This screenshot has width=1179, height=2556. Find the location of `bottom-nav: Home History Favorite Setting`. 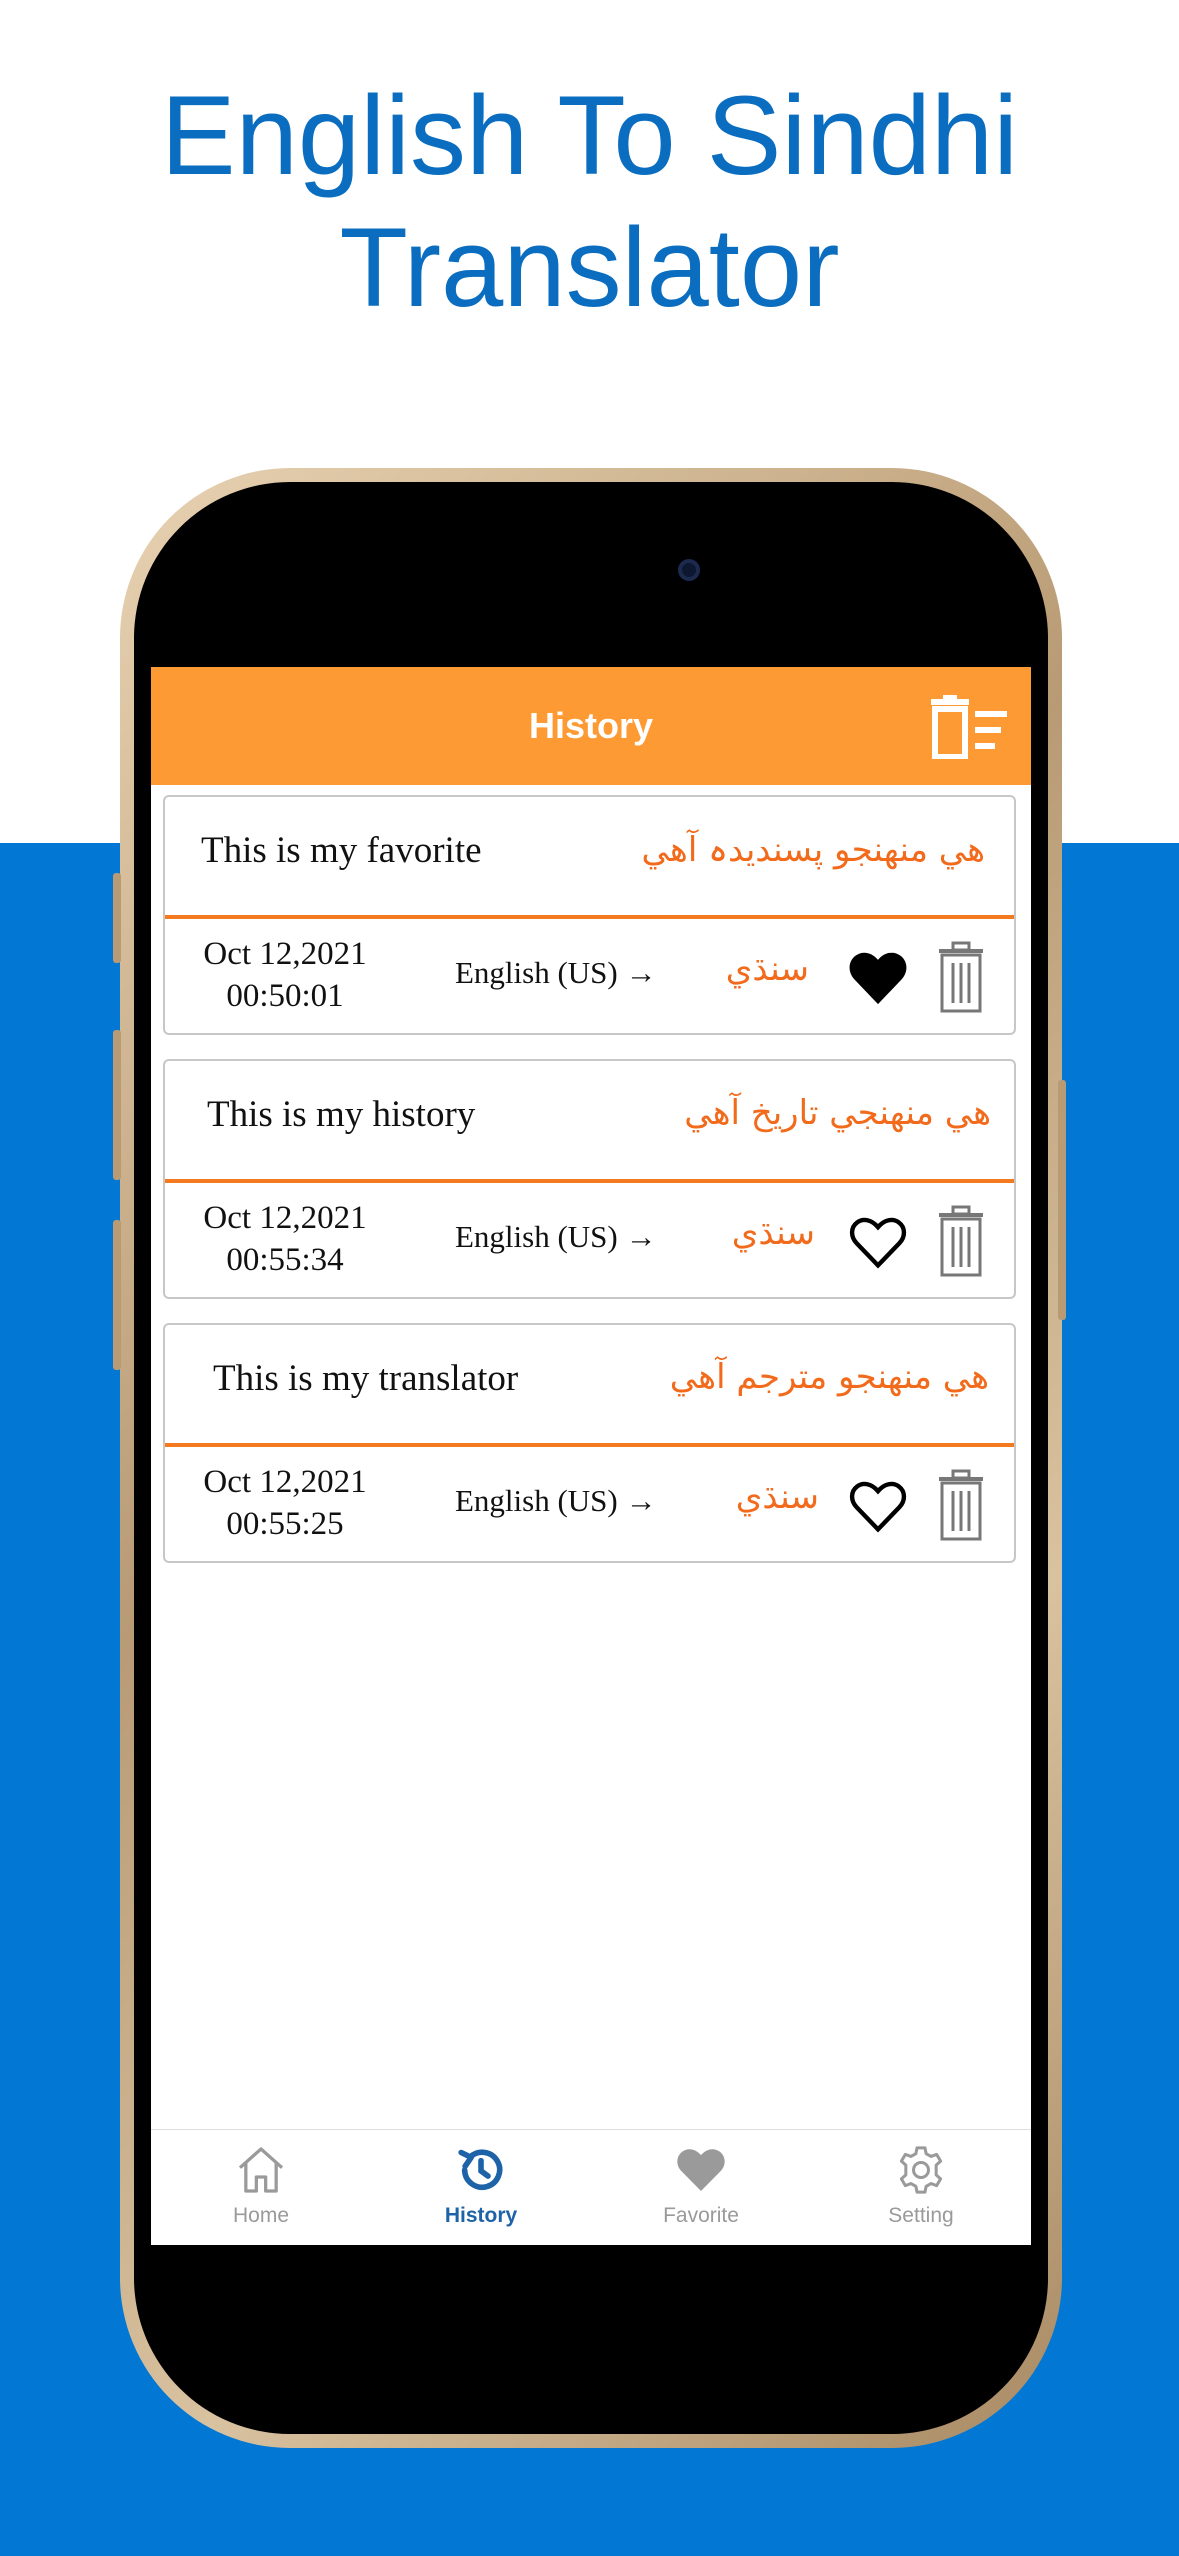

bottom-nav: Home History Favorite Setting is located at coordinates (591, 2187).